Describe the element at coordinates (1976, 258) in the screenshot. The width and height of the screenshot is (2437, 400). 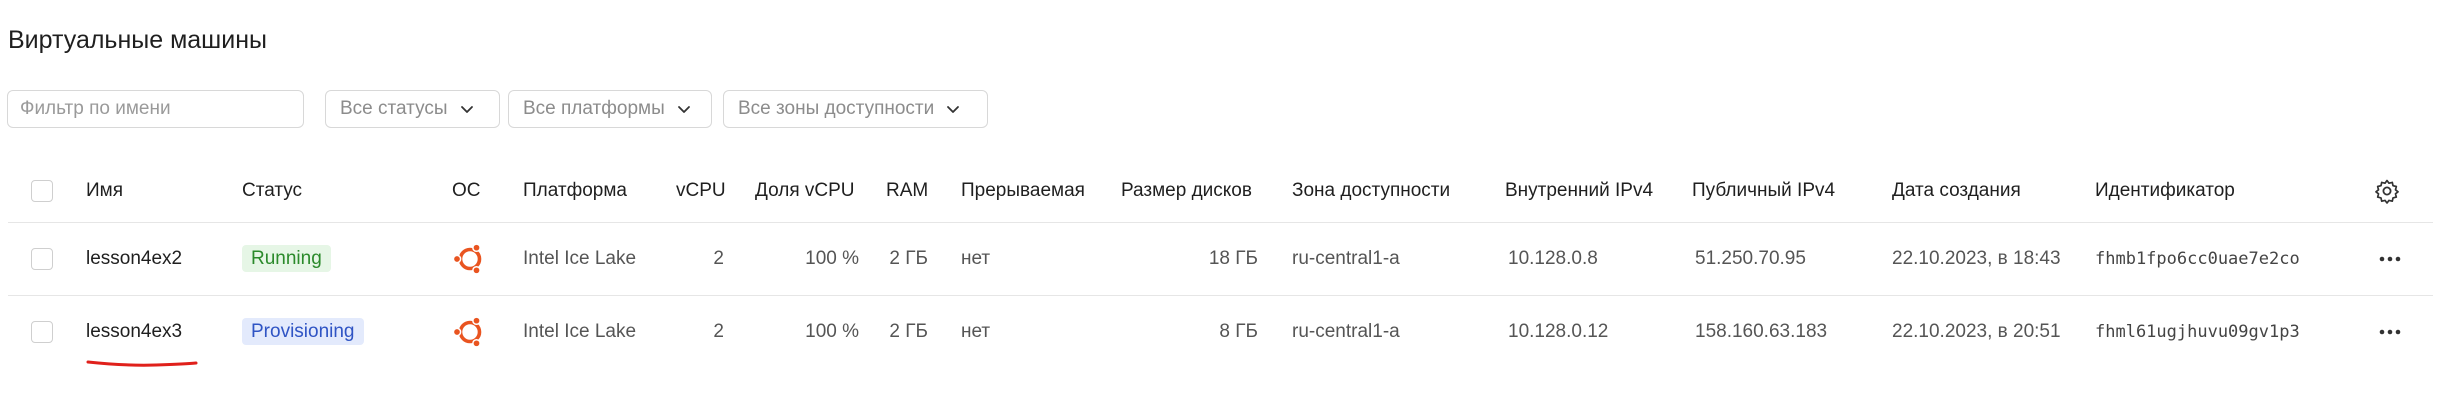
I see `created-cell: 22.10.2023, в 18:43` at that location.